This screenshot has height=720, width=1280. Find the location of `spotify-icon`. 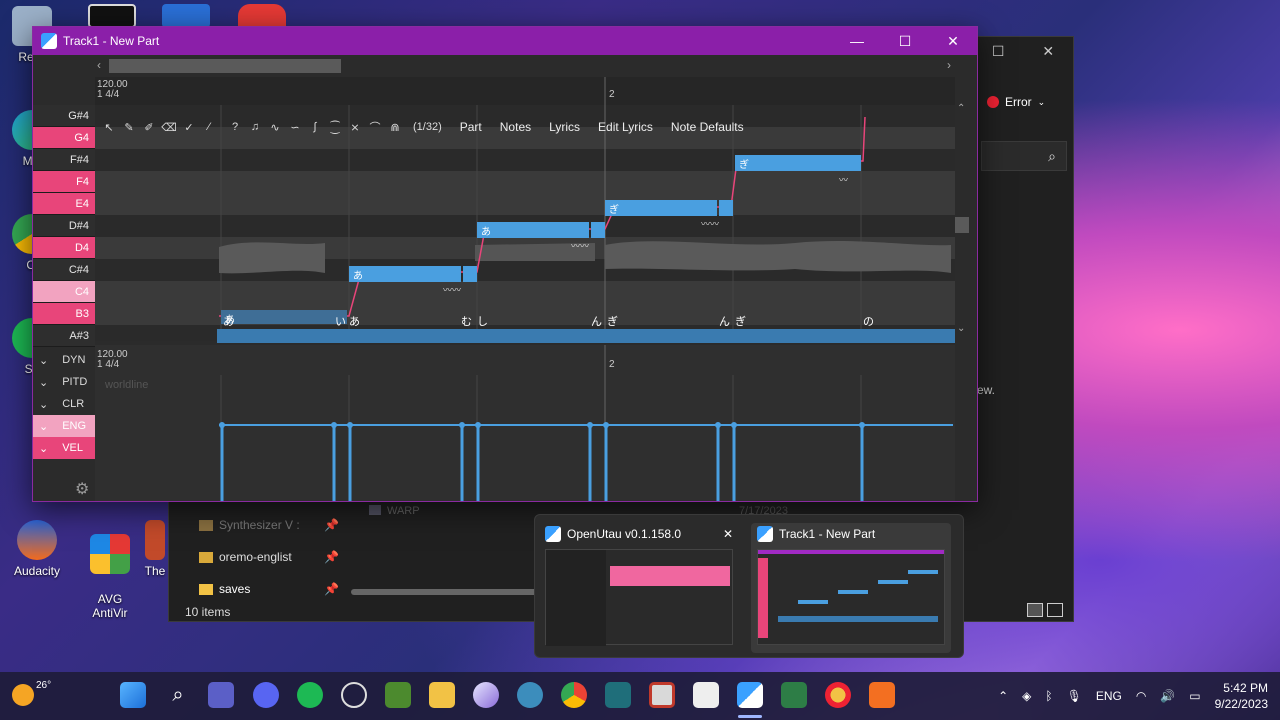

spotify-icon is located at coordinates (310, 695).